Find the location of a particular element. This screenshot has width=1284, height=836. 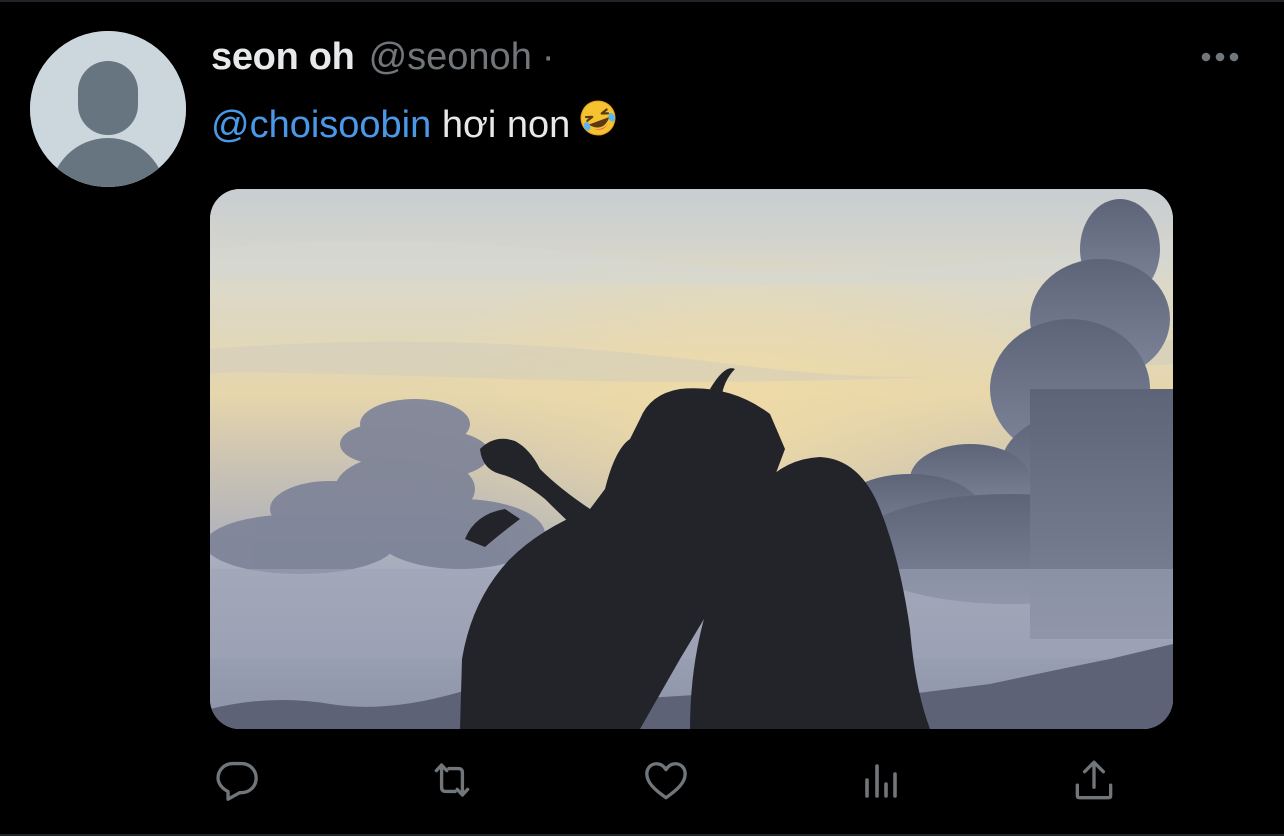

default-avatar-icon is located at coordinates (108, 109).